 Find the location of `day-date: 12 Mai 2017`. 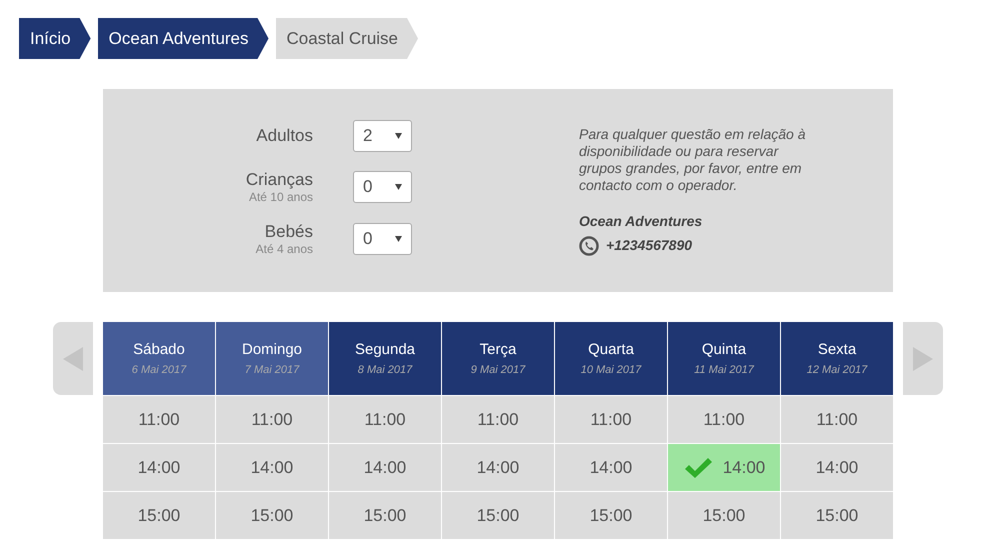

day-date: 12 Mai 2017 is located at coordinates (837, 370).